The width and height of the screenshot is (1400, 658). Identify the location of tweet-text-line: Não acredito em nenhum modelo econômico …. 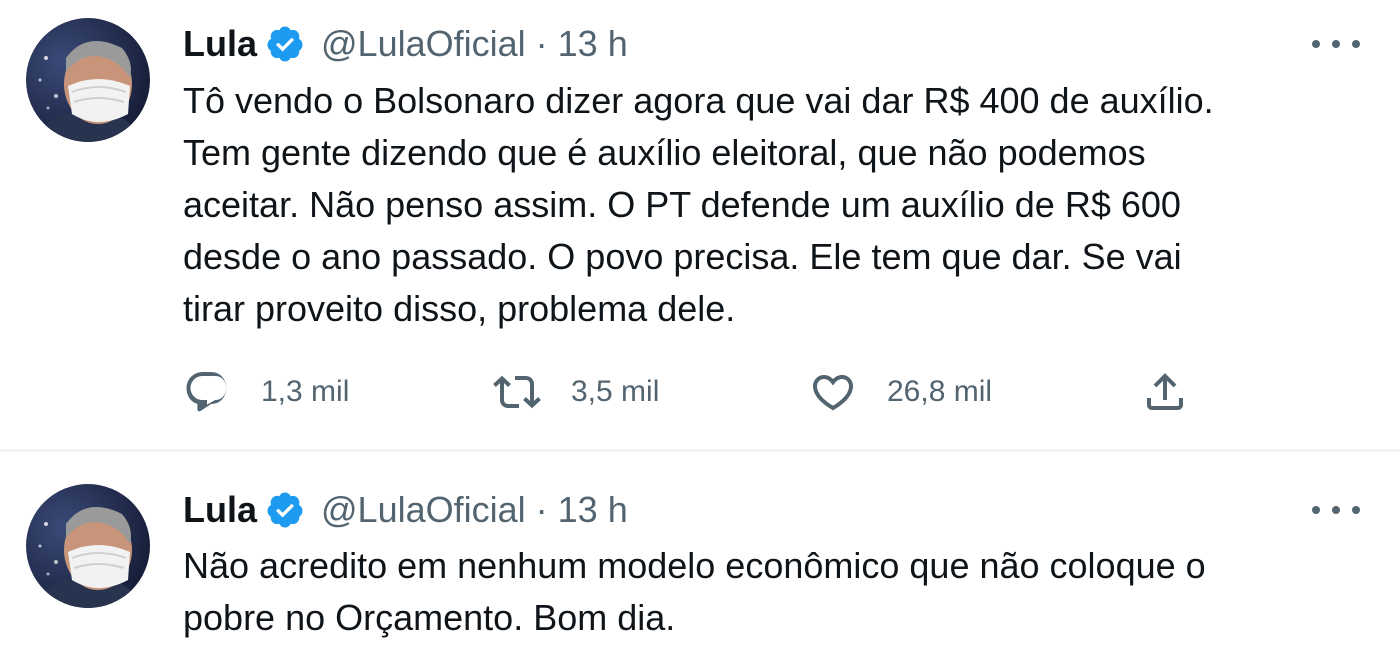
(694, 565).